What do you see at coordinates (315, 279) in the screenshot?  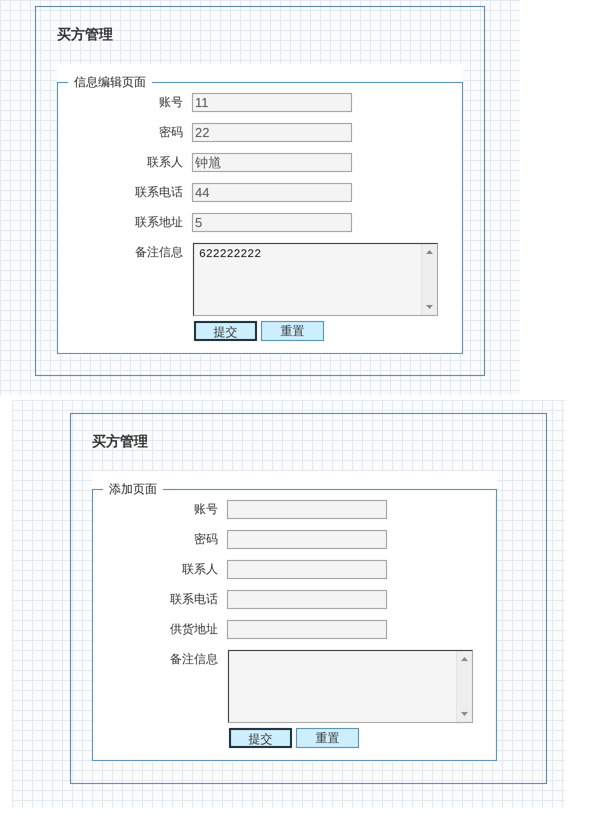 I see `notes-field: 622222222` at bounding box center [315, 279].